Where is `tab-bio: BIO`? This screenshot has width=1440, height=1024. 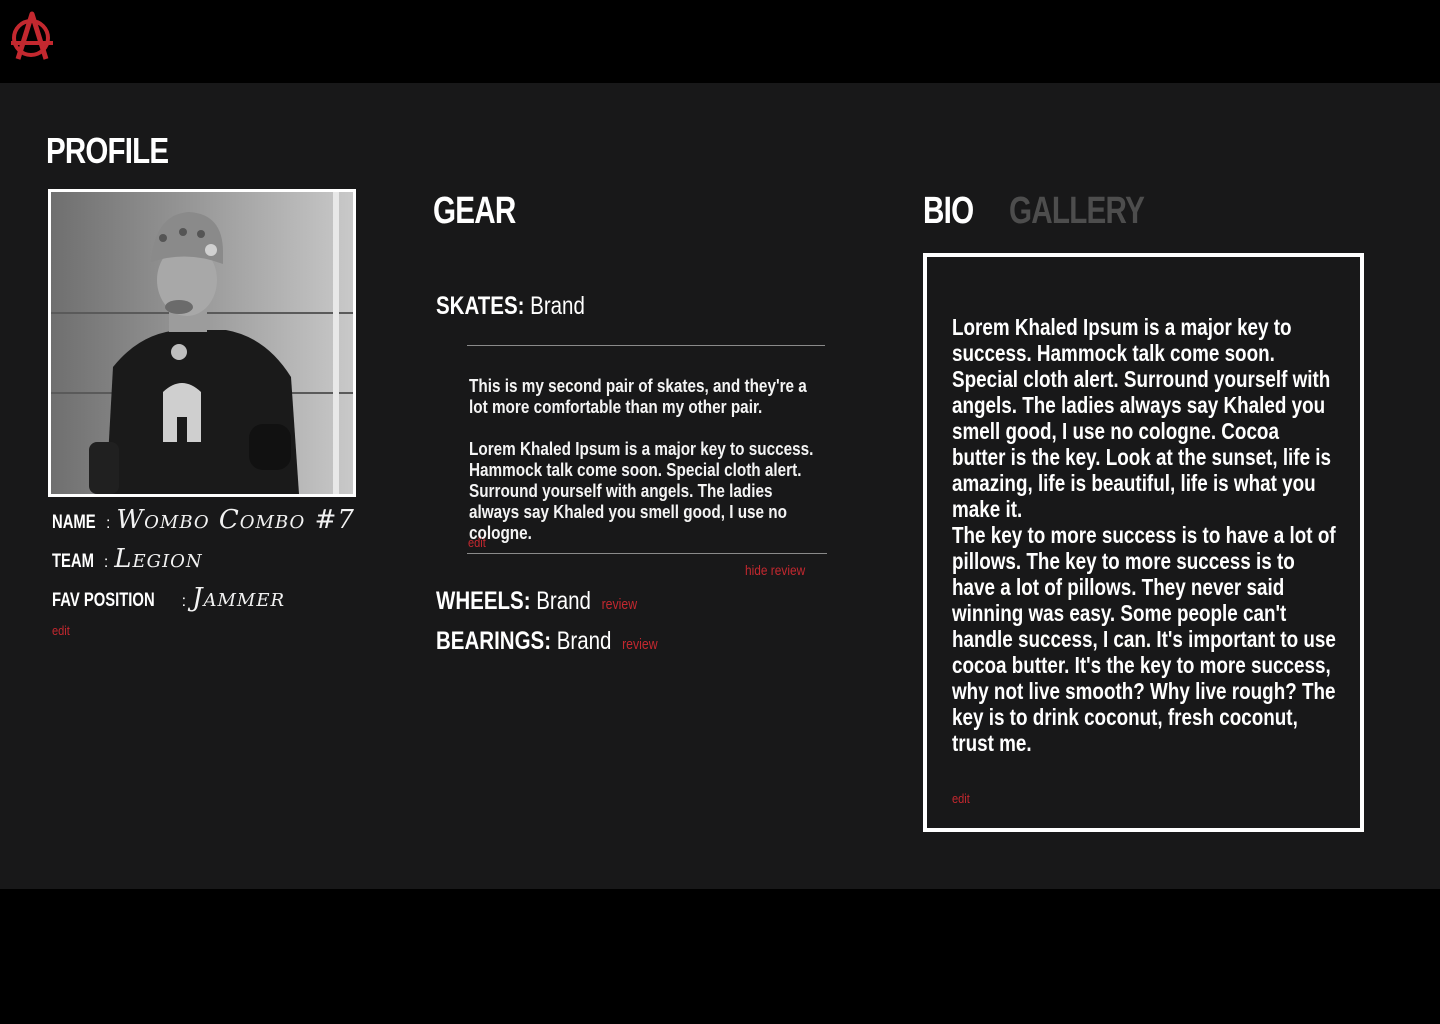 tab-bio: BIO is located at coordinates (948, 211).